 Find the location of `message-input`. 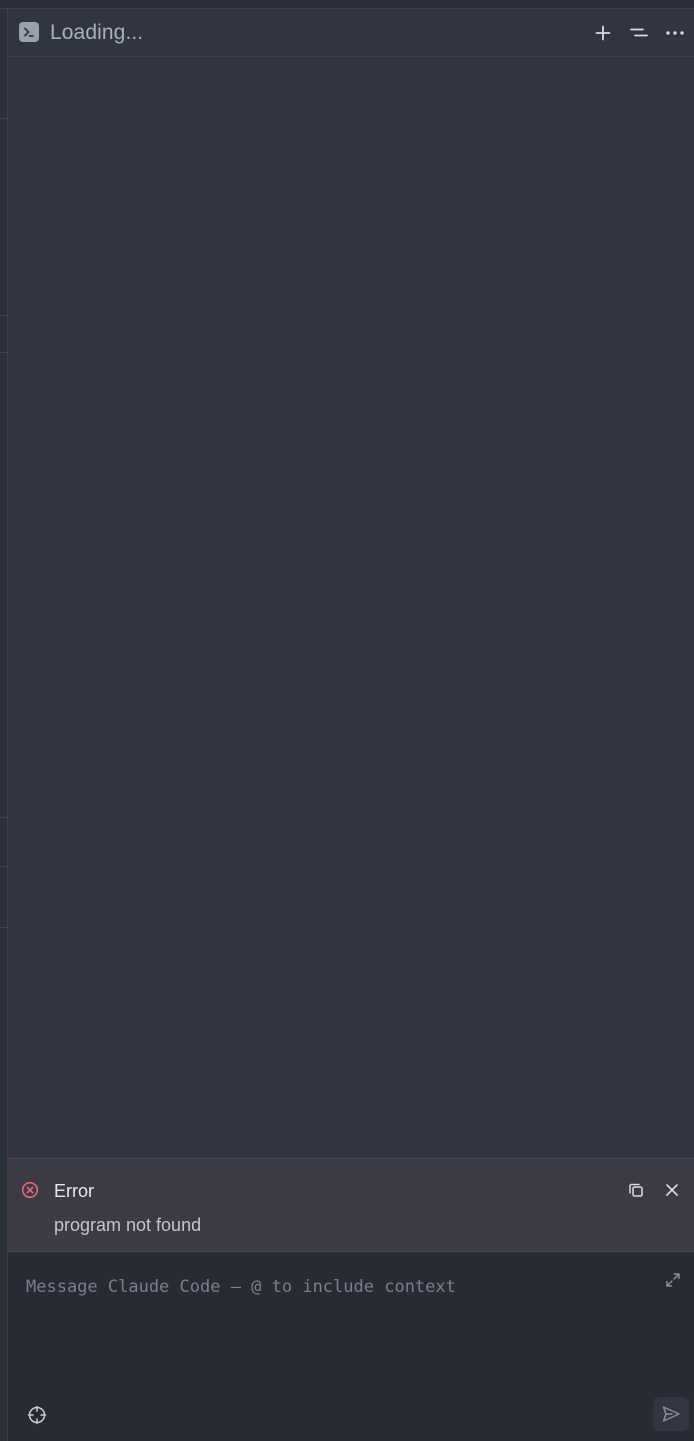

message-input is located at coordinates (335, 1325).